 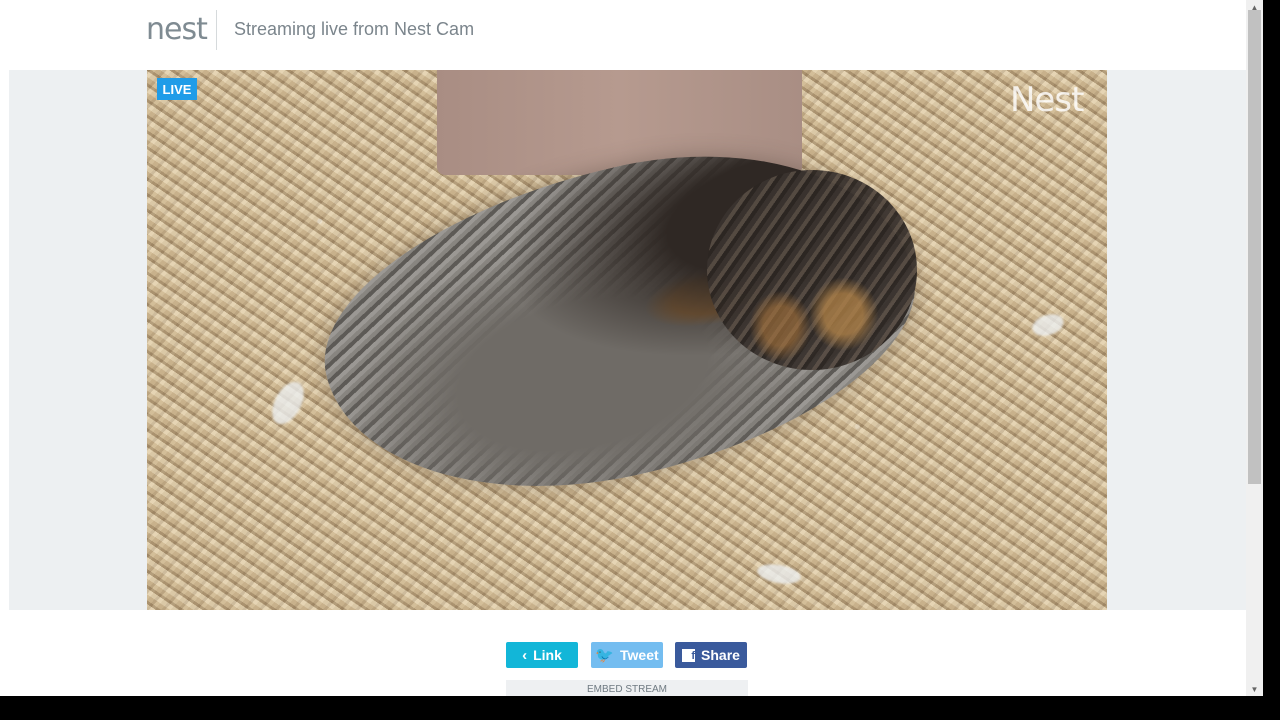 What do you see at coordinates (216, 30) in the screenshot?
I see `header-divider` at bounding box center [216, 30].